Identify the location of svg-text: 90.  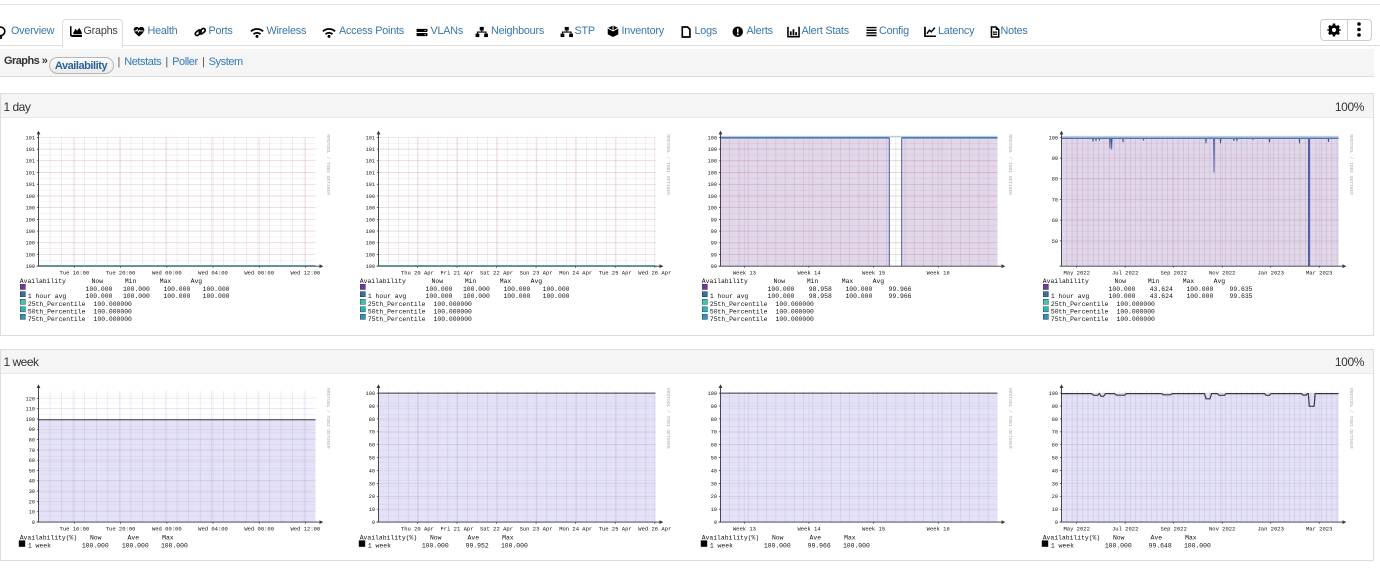
(1054, 407).